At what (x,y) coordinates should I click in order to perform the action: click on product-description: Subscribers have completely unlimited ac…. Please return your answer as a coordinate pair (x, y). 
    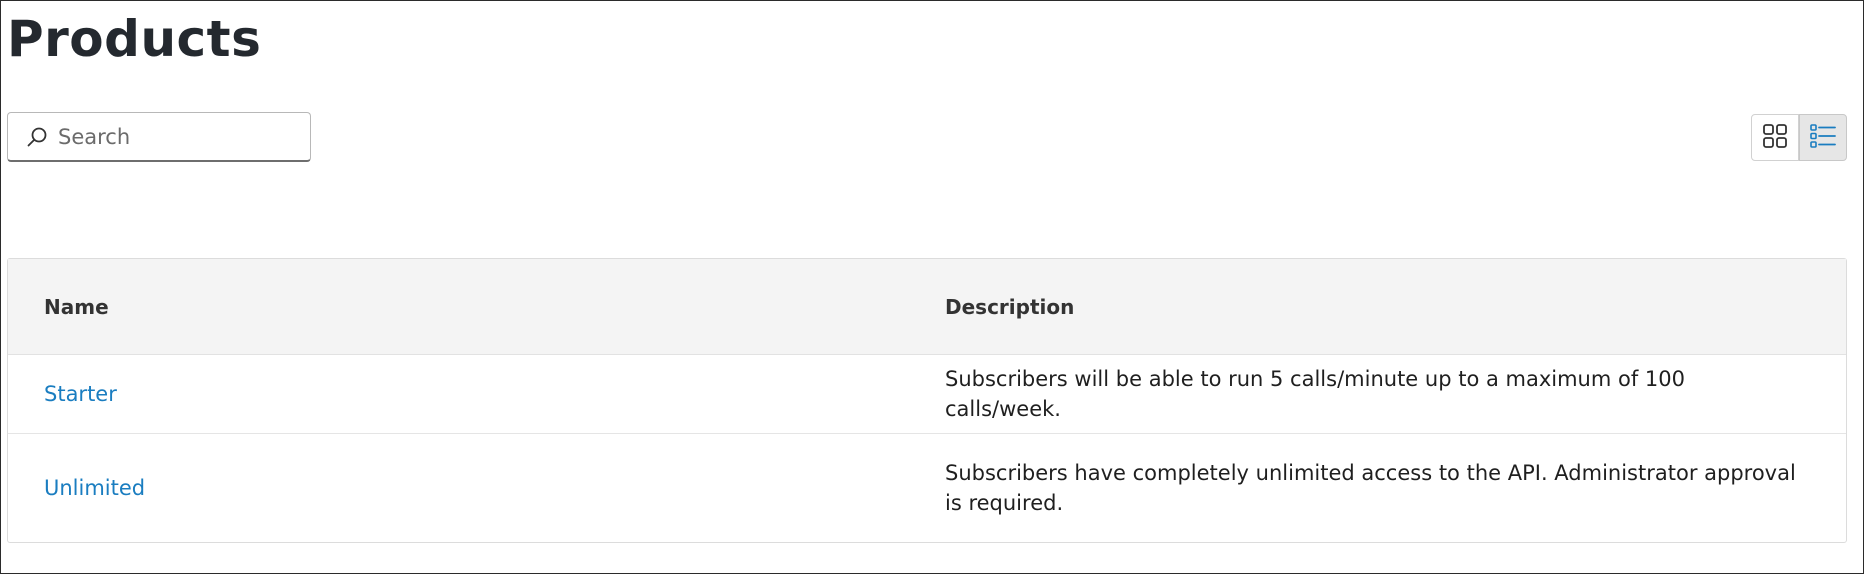
    Looking at the image, I should click on (1370, 488).